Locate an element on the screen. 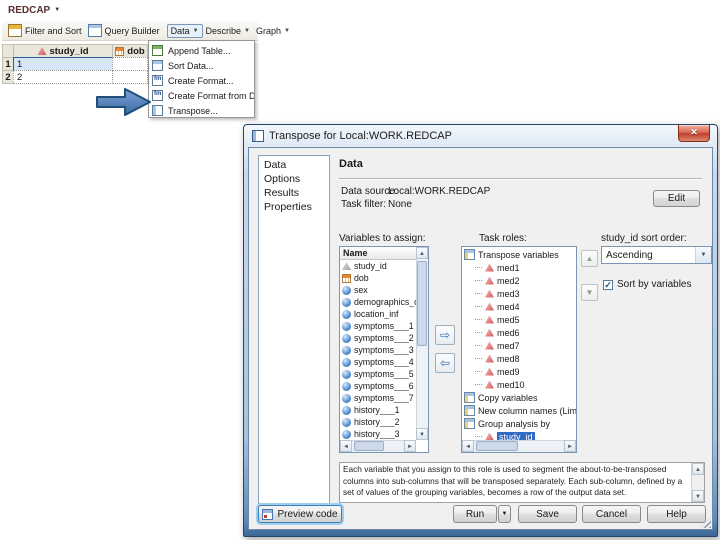 Image resolution: width=720 pixels, height=540 pixels. variable-item: location_inf is located at coordinates (378, 314).